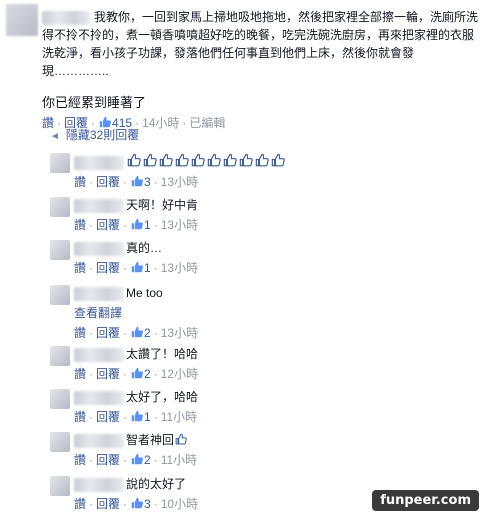  Describe the element at coordinates (274, 354) in the screenshot. I see `reply-text-line: 太讚了！哈哈` at that location.